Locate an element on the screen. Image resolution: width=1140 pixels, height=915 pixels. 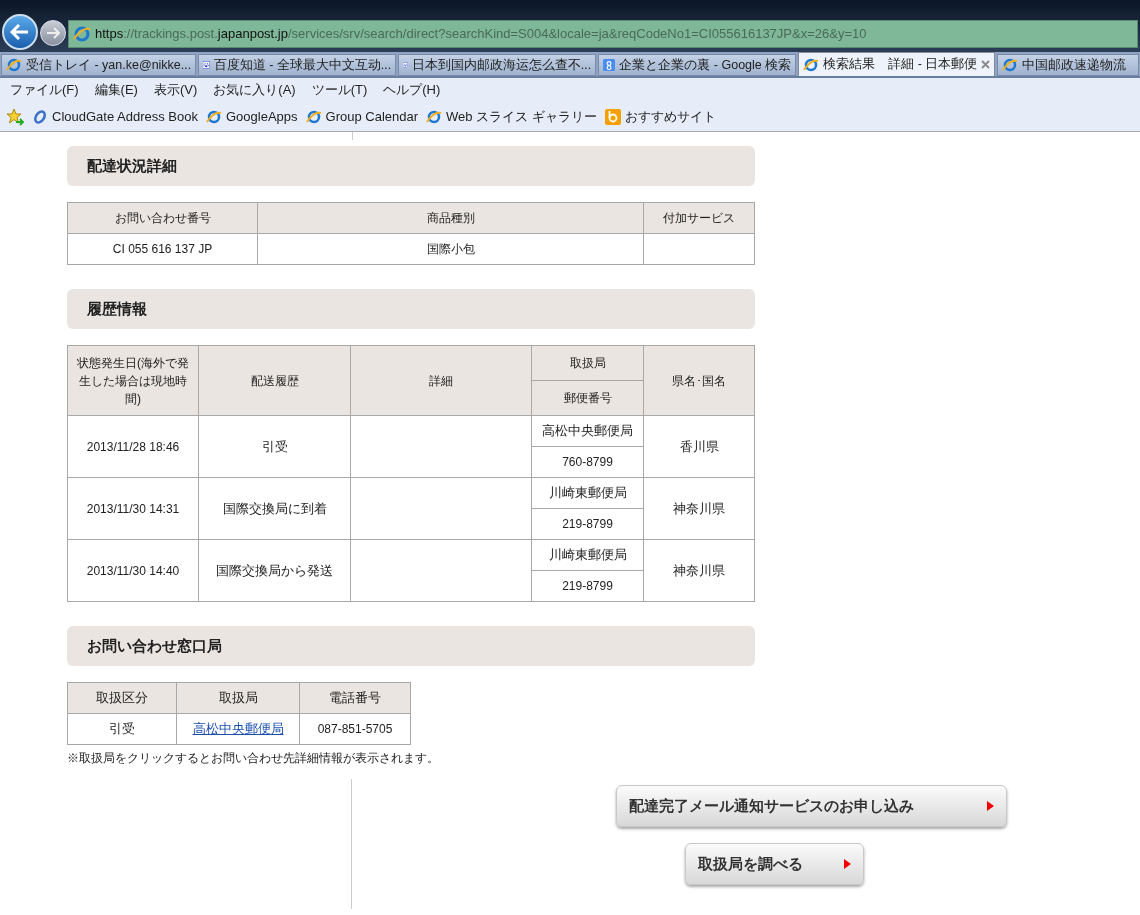
favorites-link: Group Calendar is located at coordinates (362, 116).